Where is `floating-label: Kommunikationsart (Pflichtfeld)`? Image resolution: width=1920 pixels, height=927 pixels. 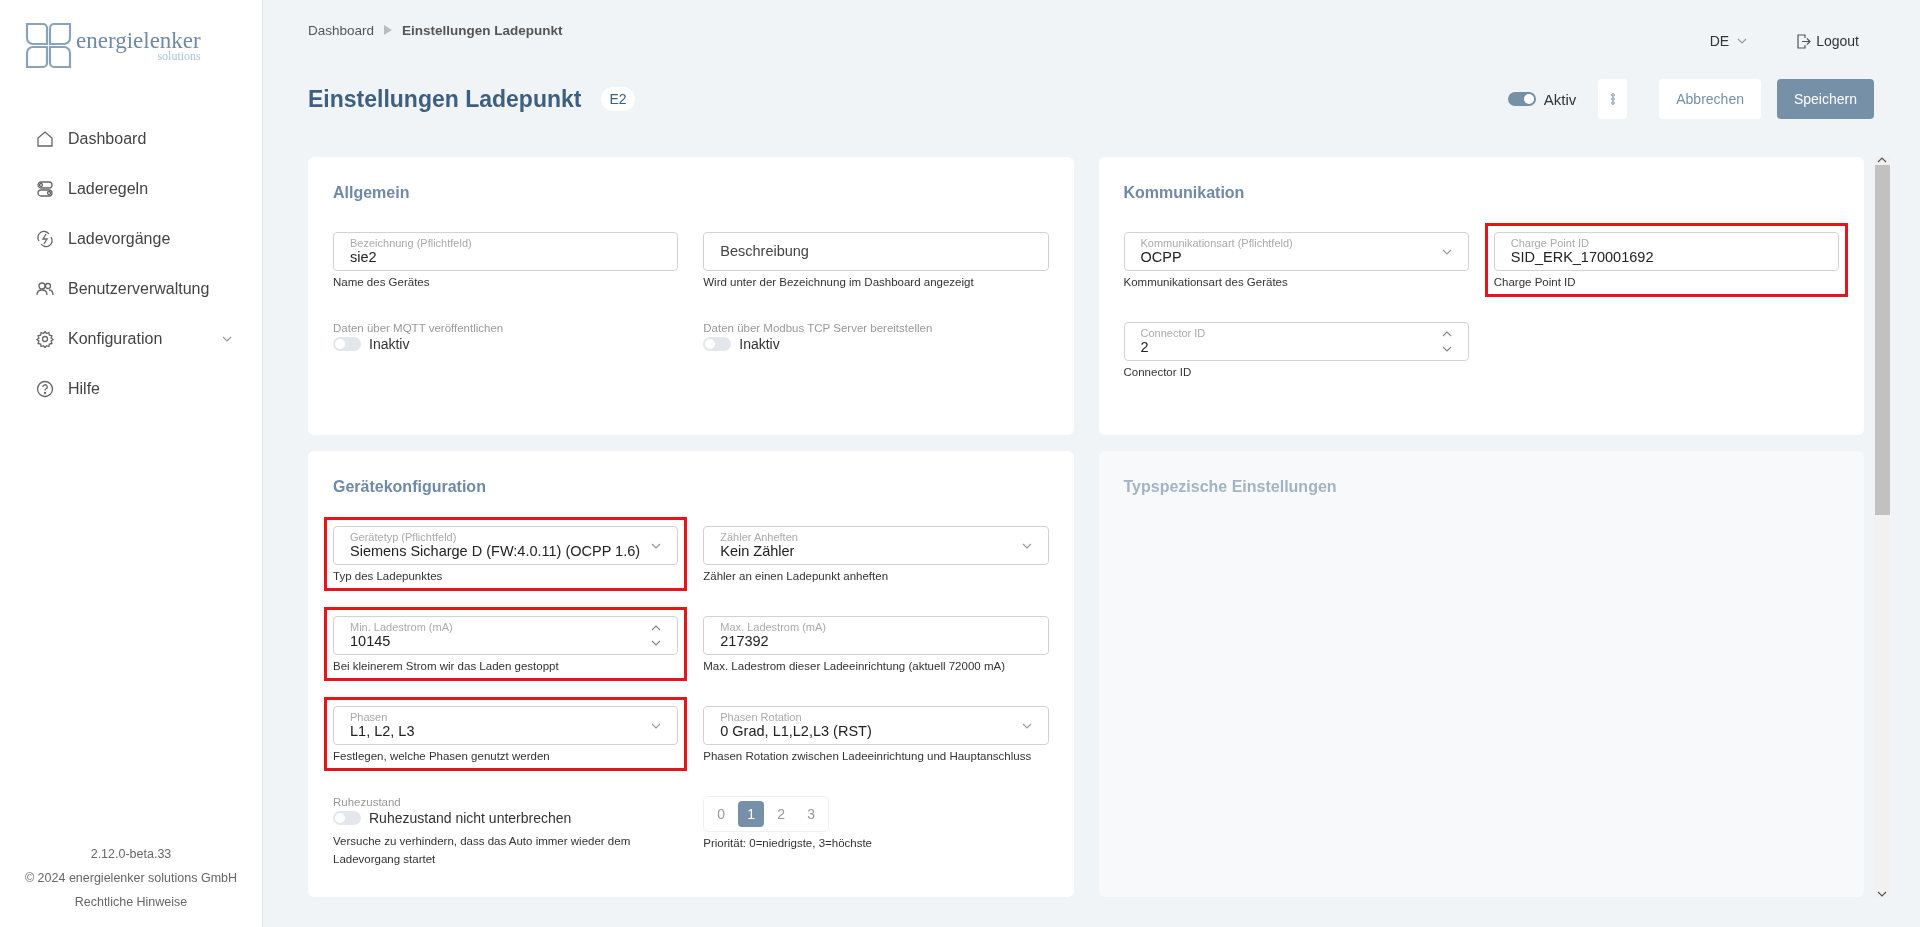 floating-label: Kommunikationsart (Pflichtfeld) is located at coordinates (1217, 244).